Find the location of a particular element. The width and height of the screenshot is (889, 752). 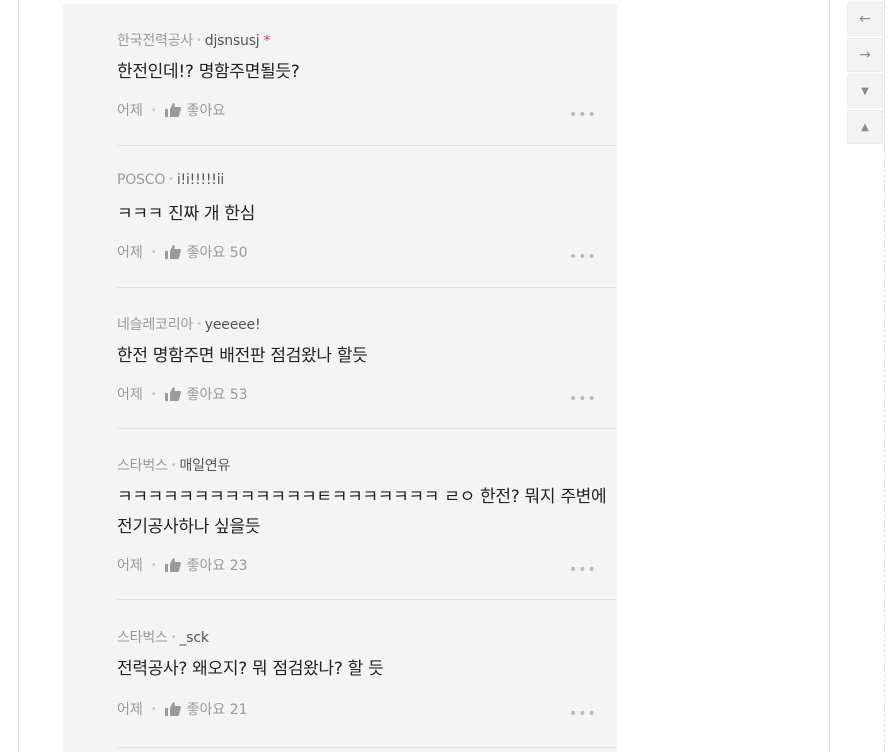

company-name: POSCO is located at coordinates (141, 180).